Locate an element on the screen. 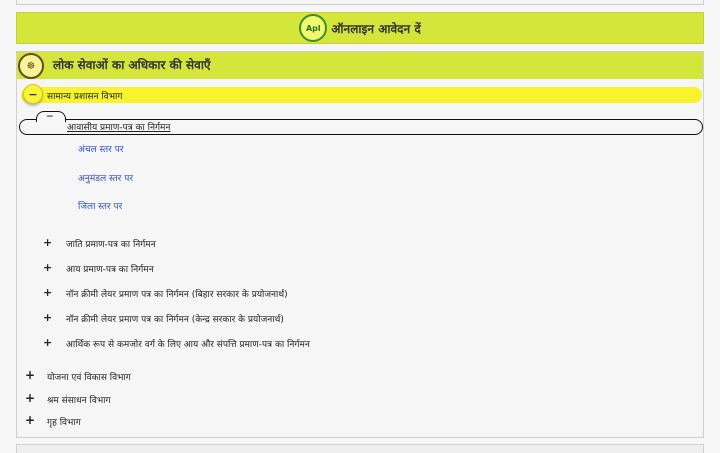 This screenshot has height=453, width=720. level-link-circle: अंचल स्तर पर is located at coordinates (101, 148).